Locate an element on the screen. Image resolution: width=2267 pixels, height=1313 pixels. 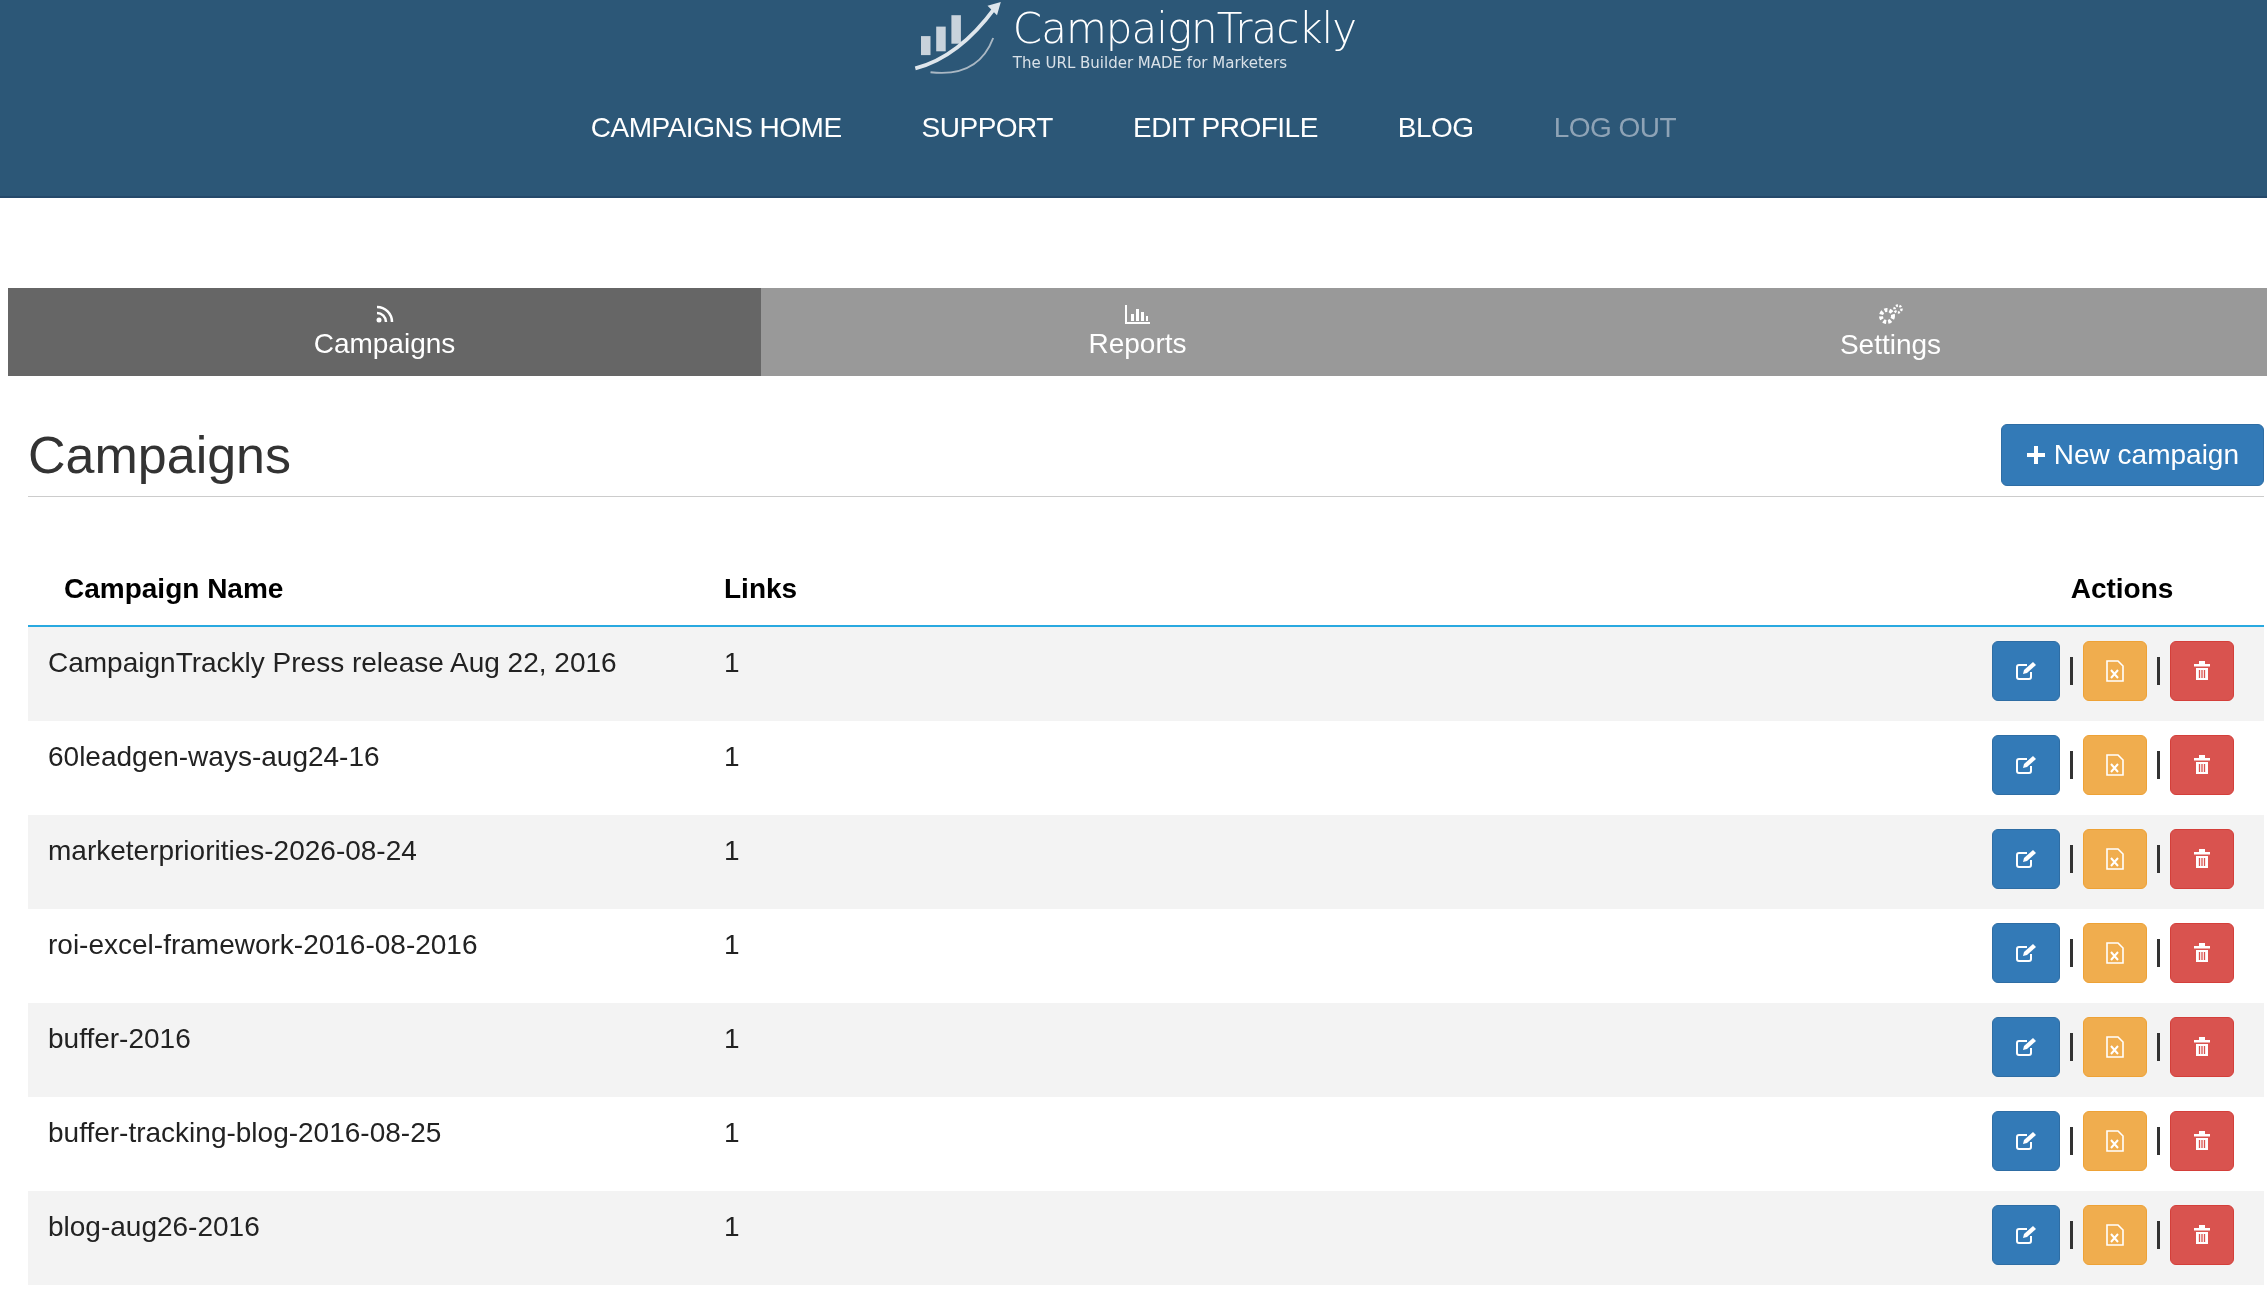
table-cell: blog-aug26-2016 is located at coordinates (376, 1238).